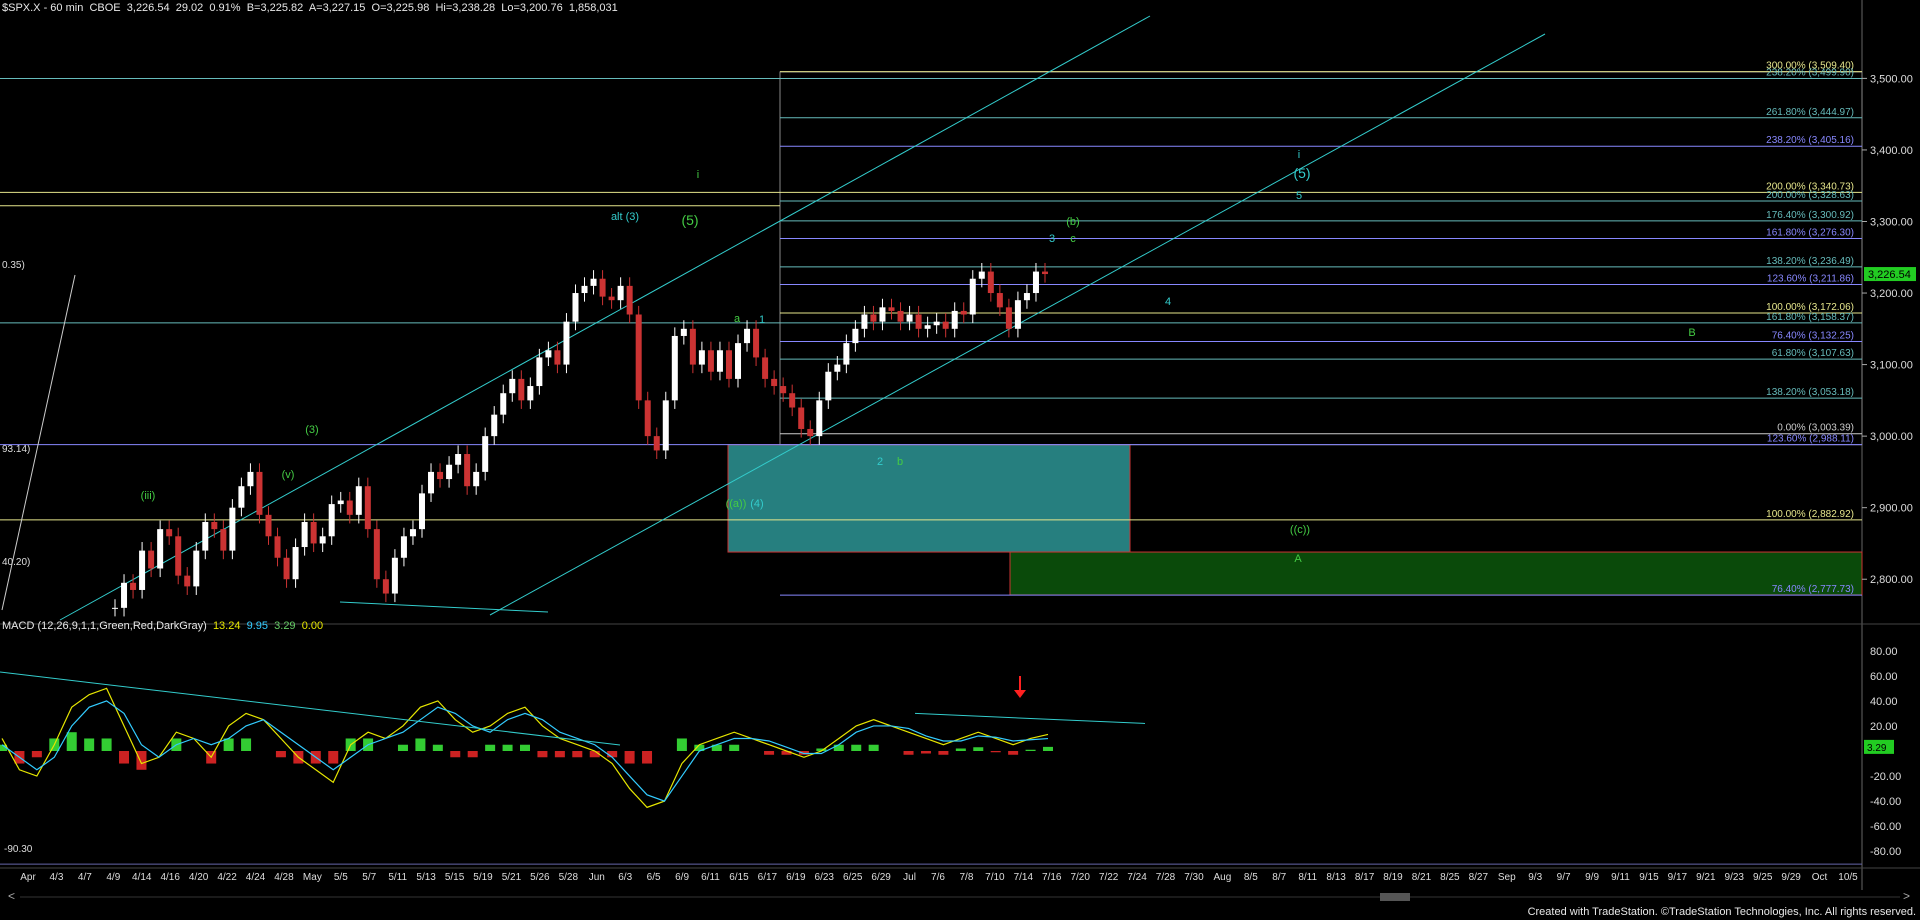 The height and width of the screenshot is (920, 1920). What do you see at coordinates (1810, 232) in the screenshot?
I see `fib-level-label: 161.80% (3,276.30)` at bounding box center [1810, 232].